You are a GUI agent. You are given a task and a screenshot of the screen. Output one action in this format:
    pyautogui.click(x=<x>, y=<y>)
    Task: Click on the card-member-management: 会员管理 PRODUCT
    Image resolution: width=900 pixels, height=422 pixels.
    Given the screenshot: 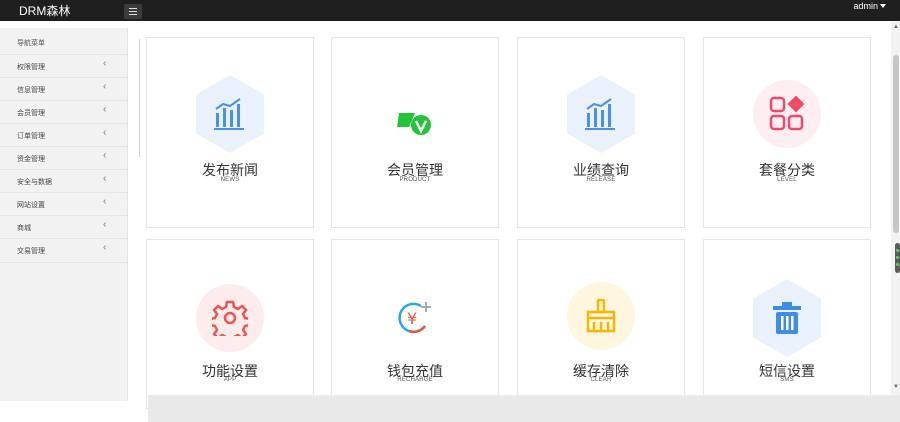 What is the action you would take?
    pyautogui.click(x=415, y=132)
    